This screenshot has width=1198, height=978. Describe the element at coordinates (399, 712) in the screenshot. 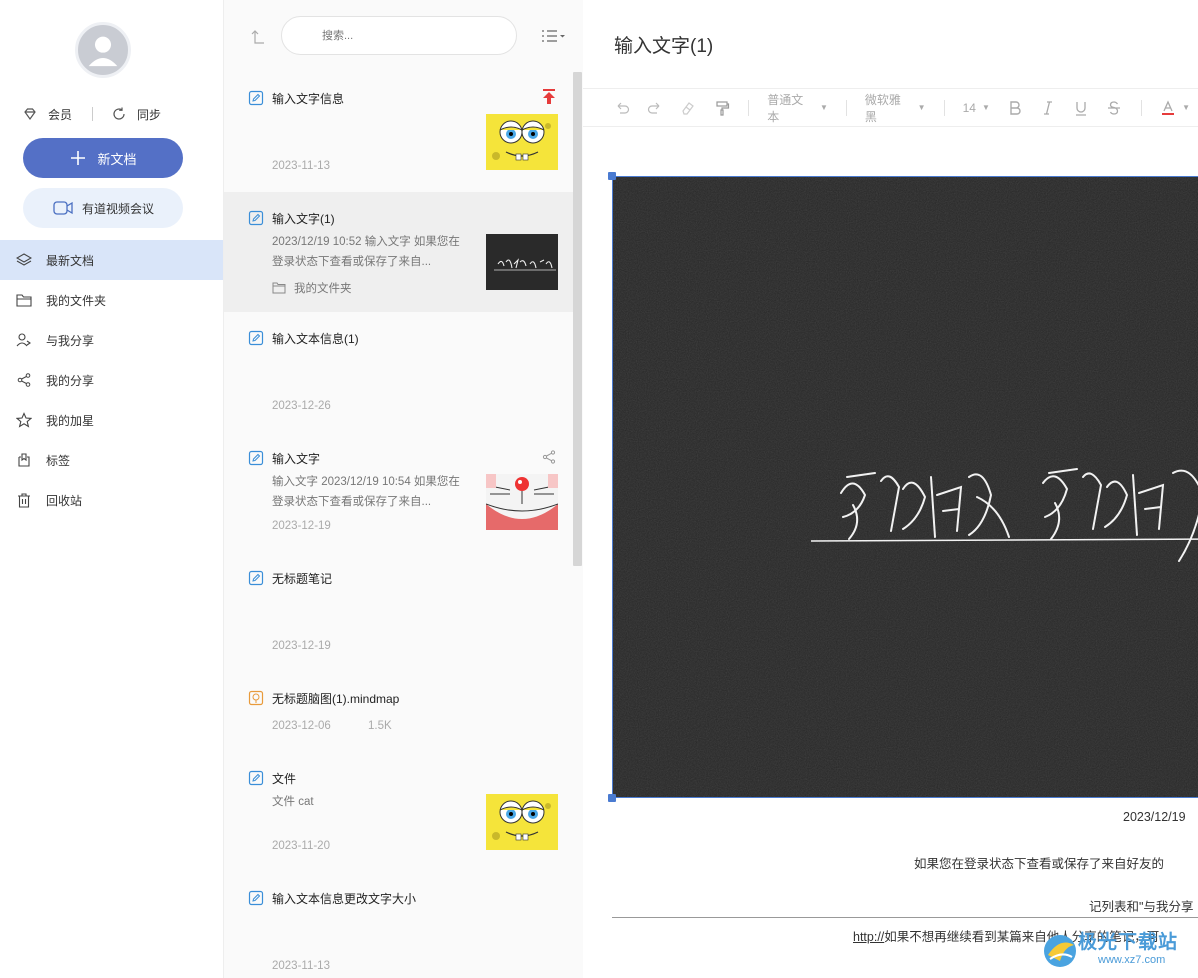

I see `list-item: 无标题脑图(1).mindmap 2023-12-06 1.5K` at that location.